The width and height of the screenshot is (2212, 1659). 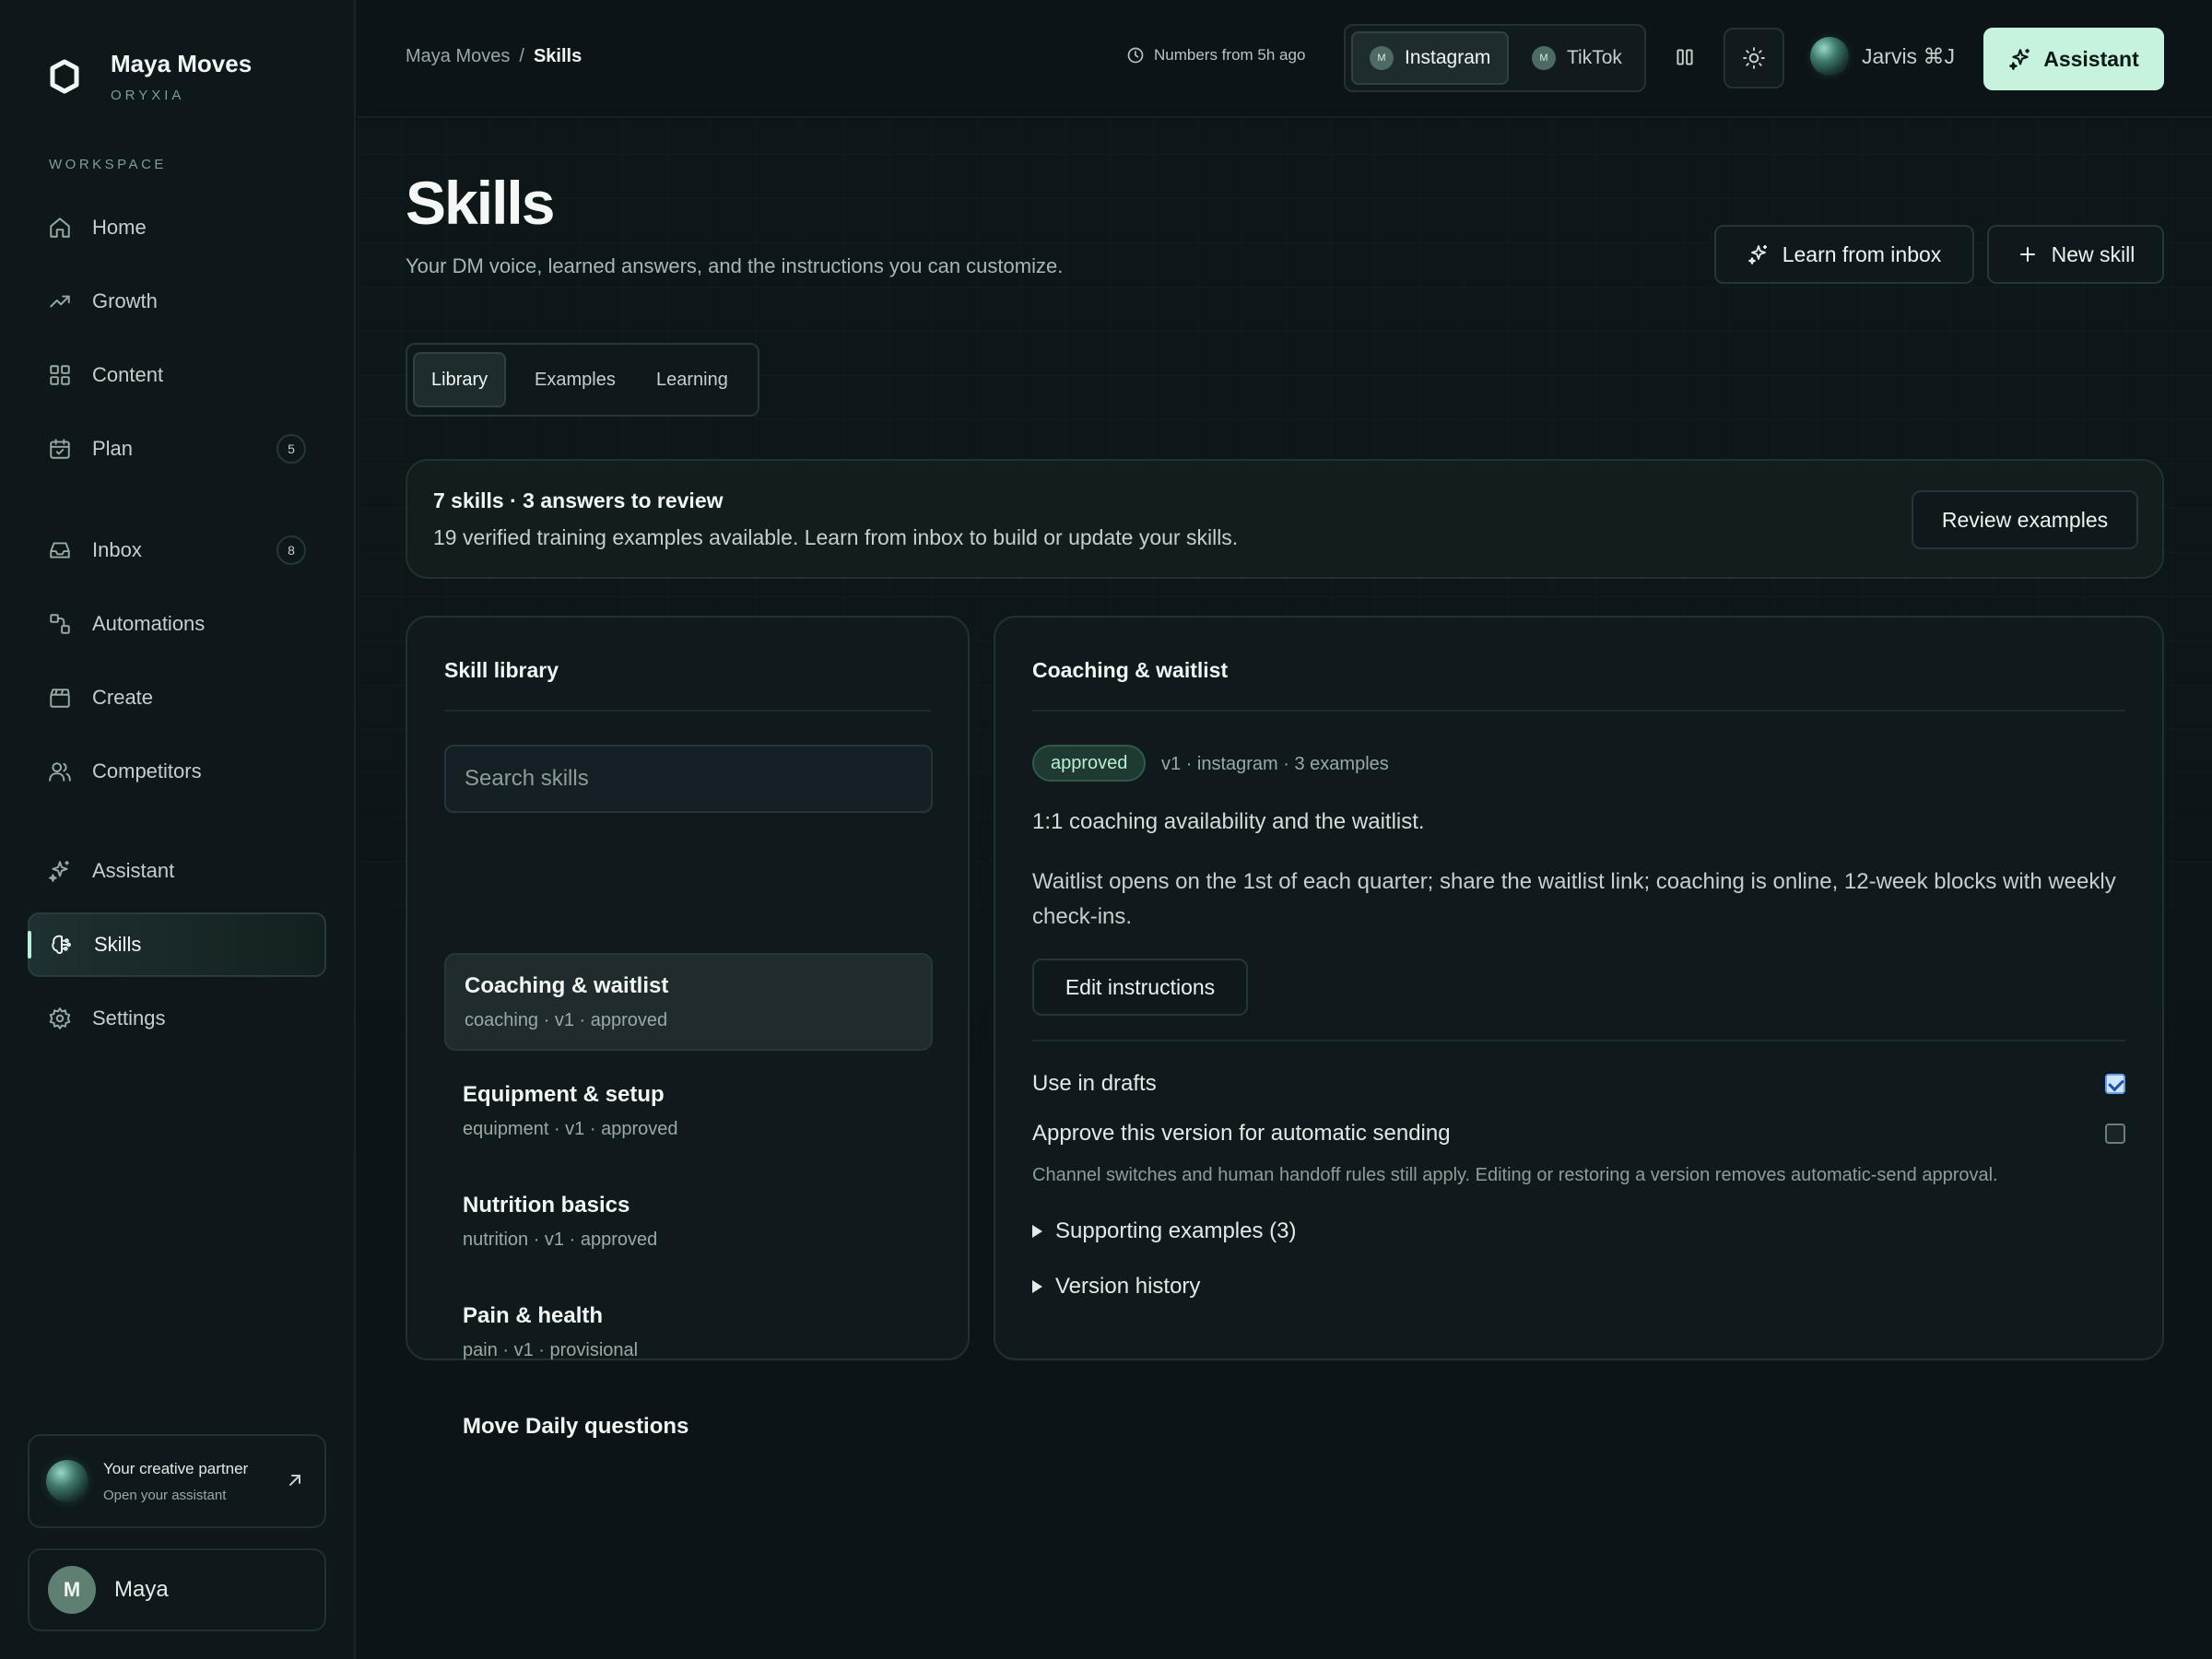 I want to click on user-profile-card: M Maya, so click(x=177, y=1589).